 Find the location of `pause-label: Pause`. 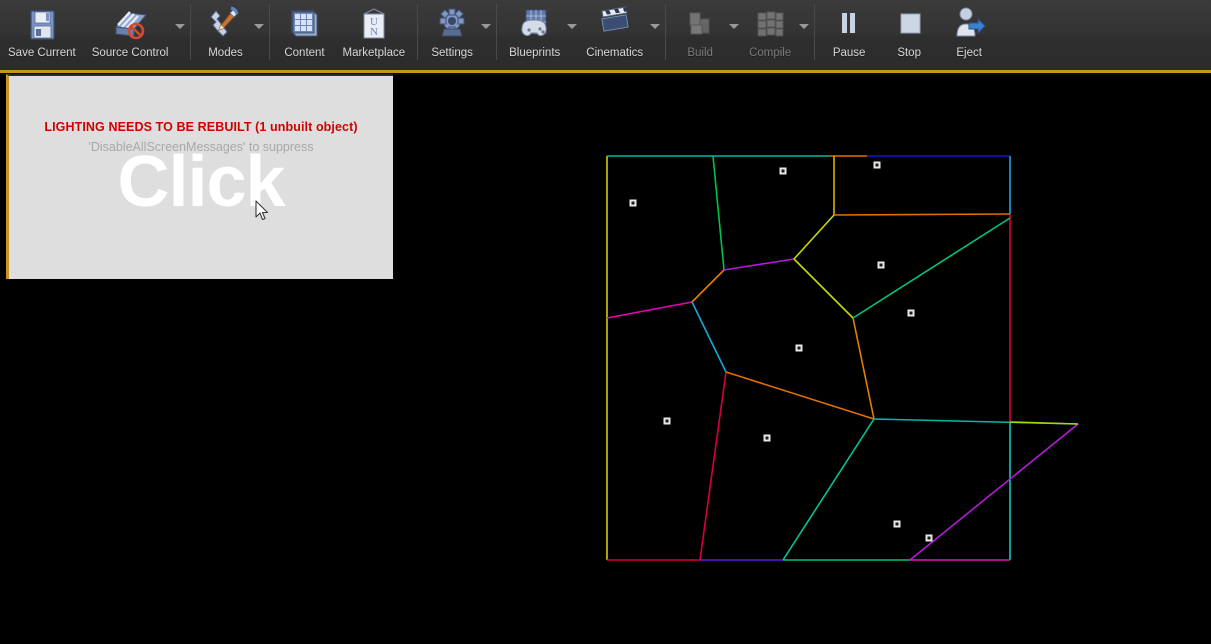

pause-label: Pause is located at coordinates (849, 53).